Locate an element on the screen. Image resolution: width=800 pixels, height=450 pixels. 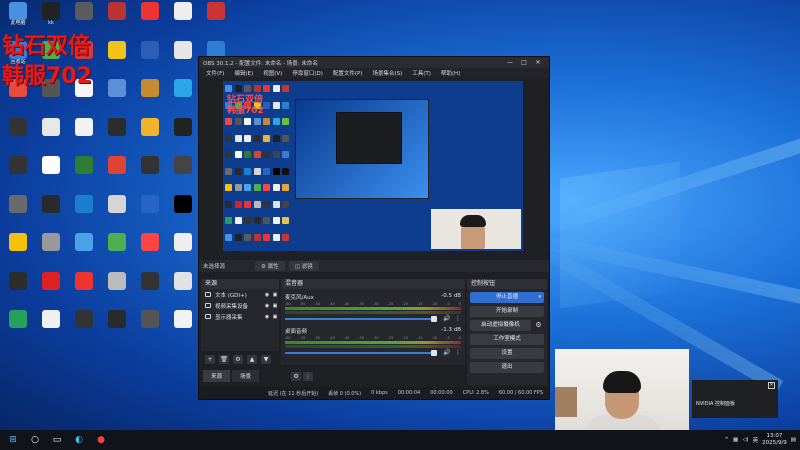
close-icon: ✕ is located at coordinates (538, 62).